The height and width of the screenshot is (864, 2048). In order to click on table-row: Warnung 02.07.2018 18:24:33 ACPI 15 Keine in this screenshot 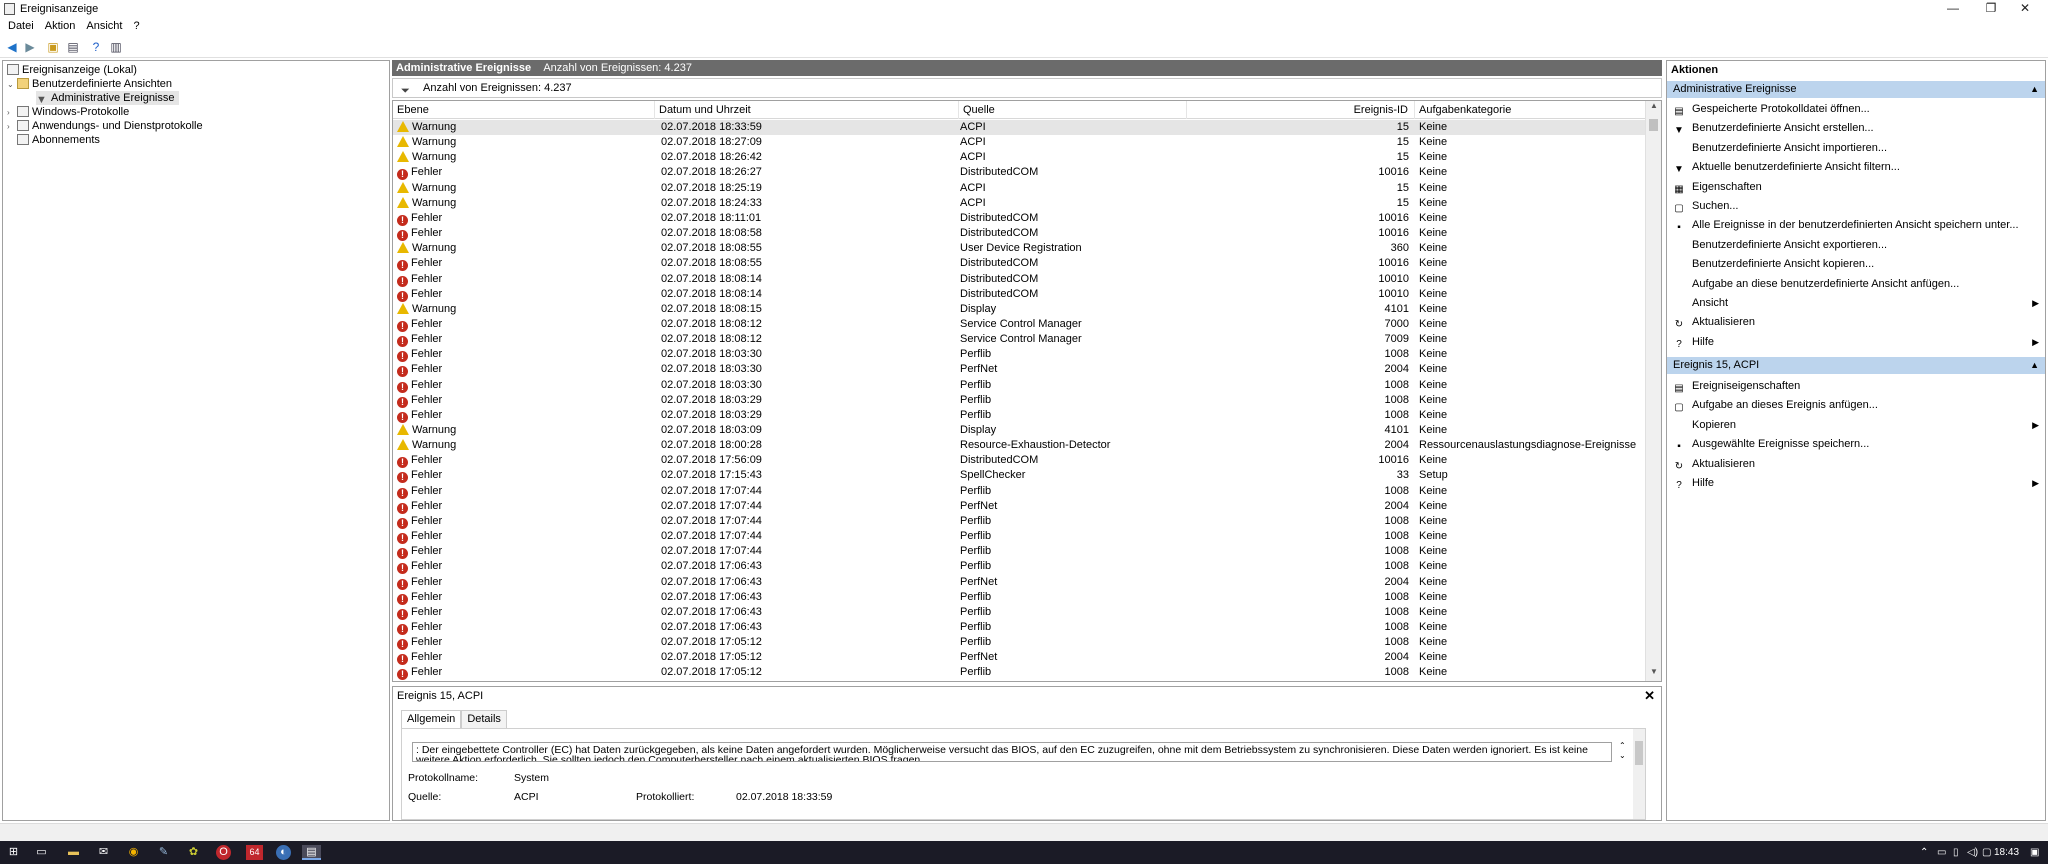, I will do `click(1019, 203)`.